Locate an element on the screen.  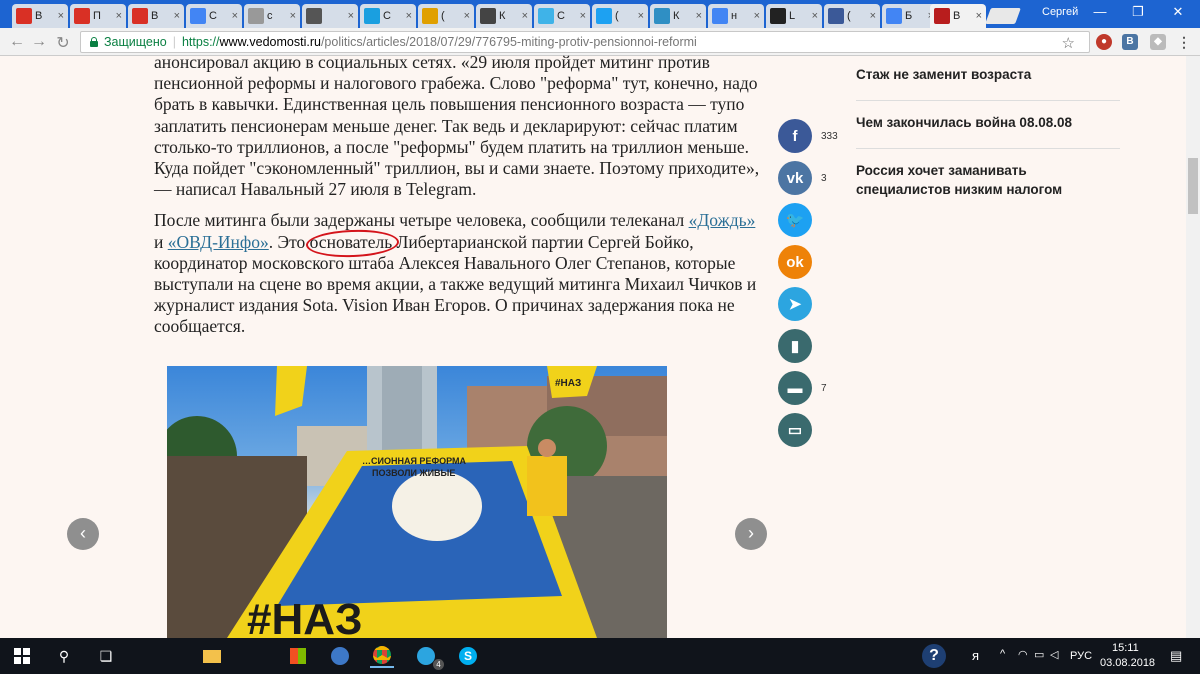
vk-extension-icon: B is located at coordinates (1130, 42).